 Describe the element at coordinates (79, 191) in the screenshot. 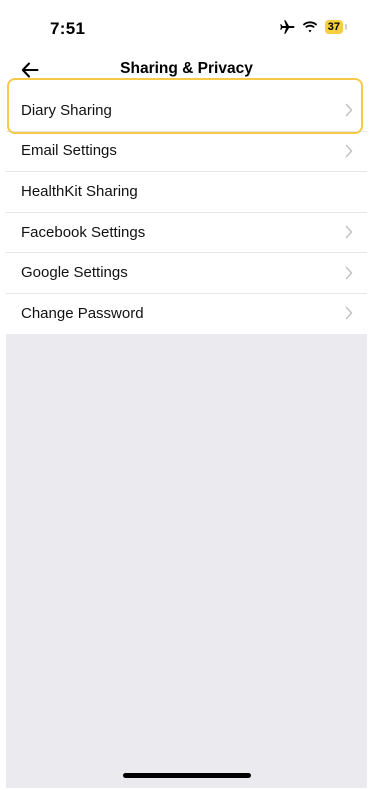

I see `settings-item-label: HealthKit Sharing` at that location.